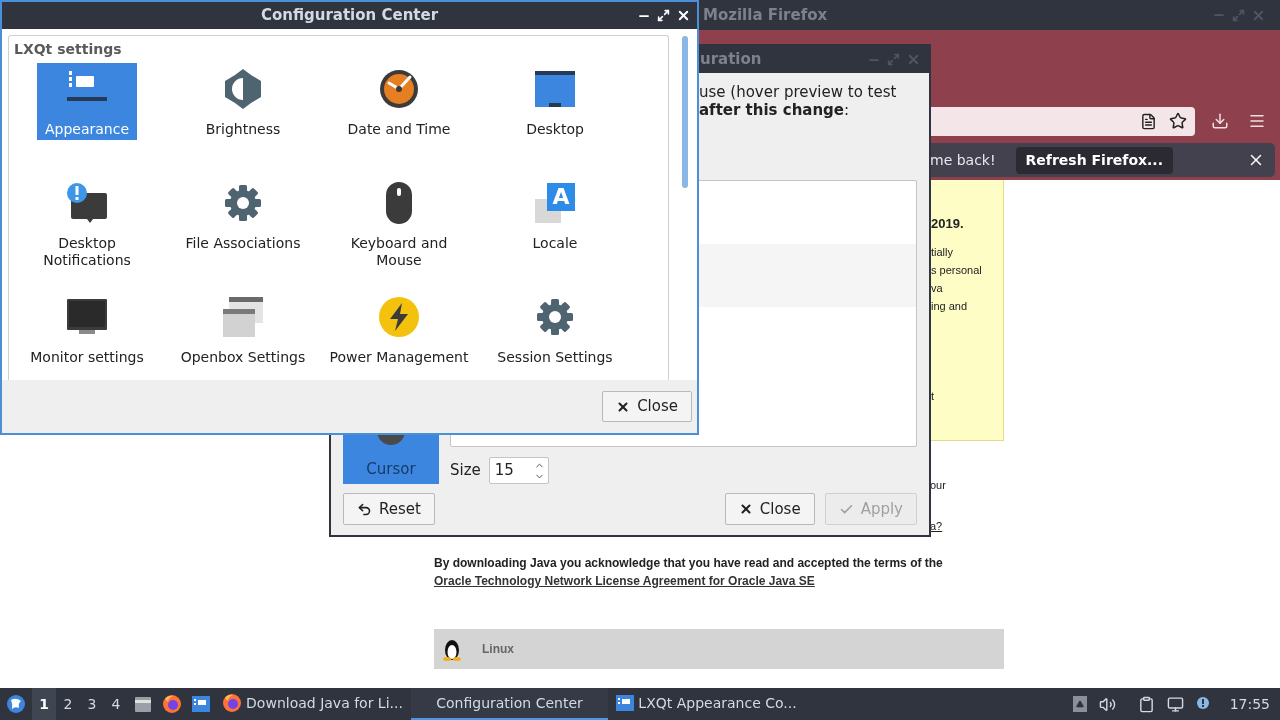 Image resolution: width=1280 pixels, height=720 pixels. Describe the element at coordinates (963, 160) in the screenshot. I see `notification-message: me back!` at that location.